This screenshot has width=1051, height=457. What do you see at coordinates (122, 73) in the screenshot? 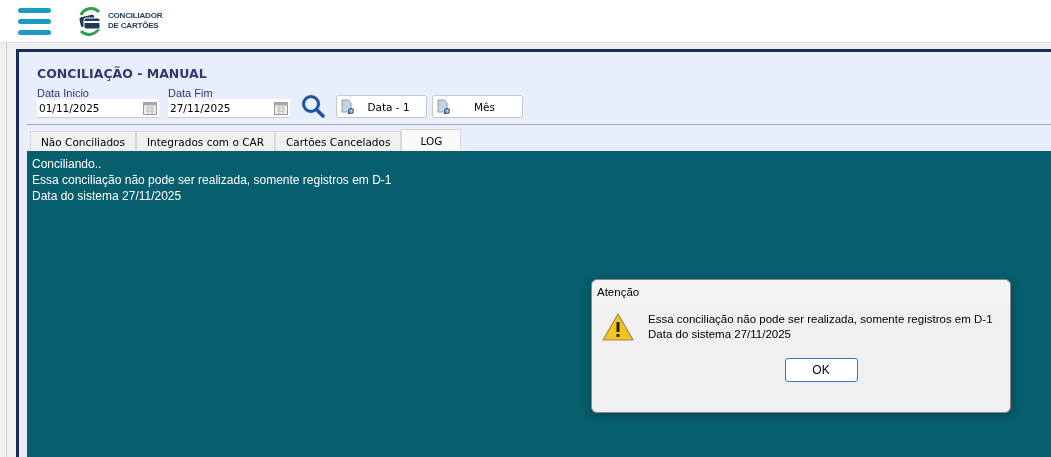
I see `page-title: CONCILIAÇÃO - MANUAL` at bounding box center [122, 73].